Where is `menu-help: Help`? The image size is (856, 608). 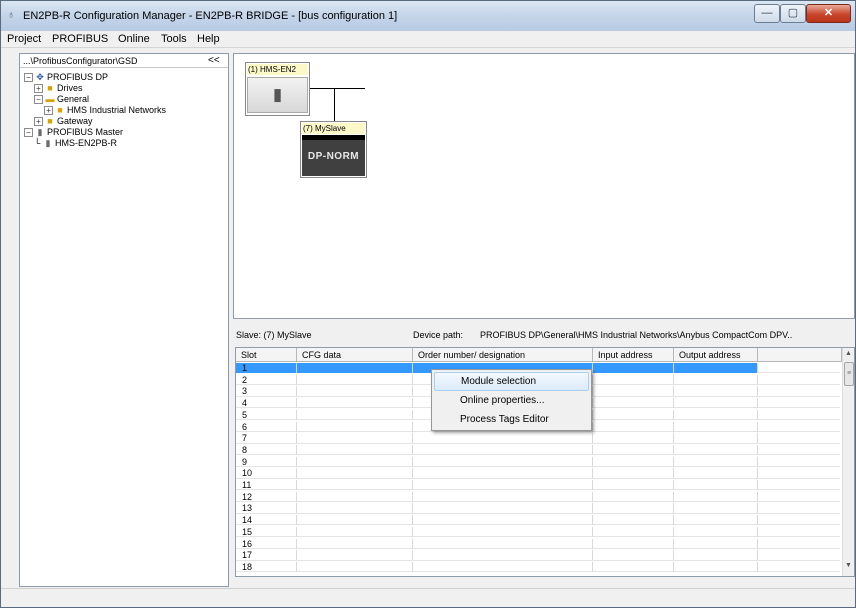
menu-help: Help is located at coordinates (208, 39).